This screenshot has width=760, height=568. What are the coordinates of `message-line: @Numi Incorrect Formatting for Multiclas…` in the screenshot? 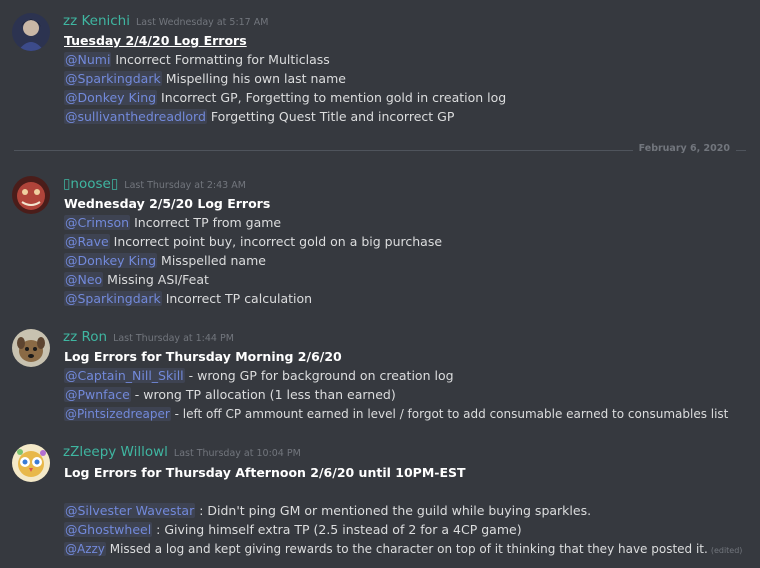 It's located at (197, 59).